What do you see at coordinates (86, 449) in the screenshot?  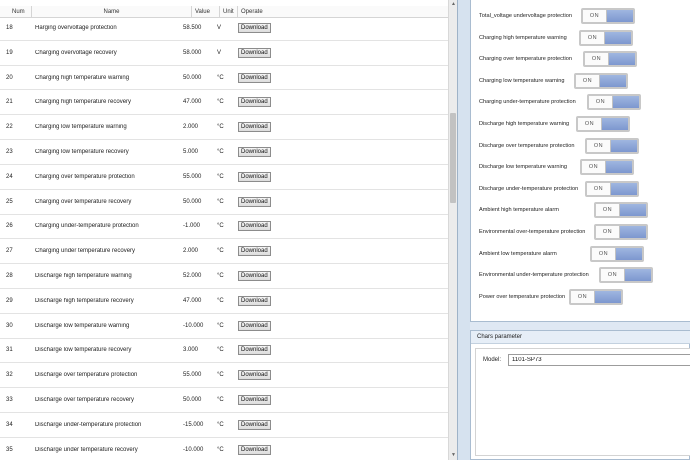 I see `row-name: Discharge under temperature recovery` at bounding box center [86, 449].